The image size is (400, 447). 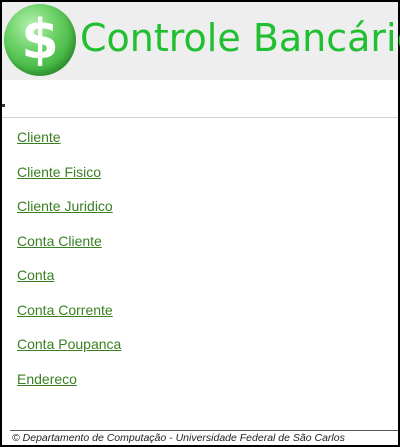 What do you see at coordinates (65, 310) in the screenshot?
I see `link-conta-corrente: Conta Corrente` at bounding box center [65, 310].